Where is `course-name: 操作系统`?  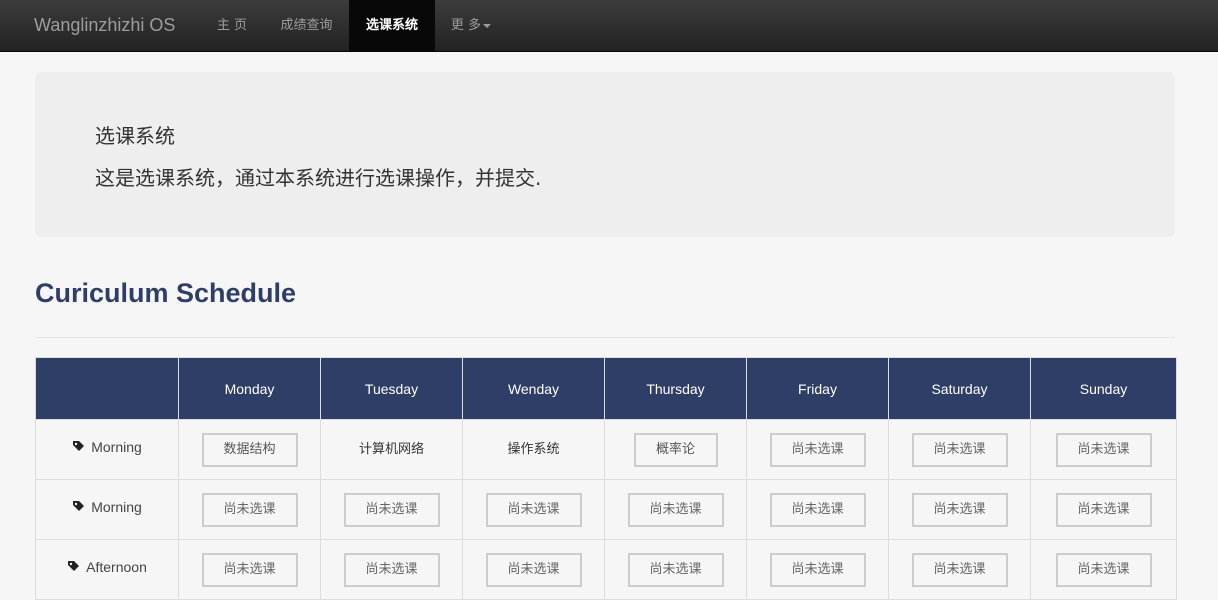 course-name: 操作系统 is located at coordinates (533, 449).